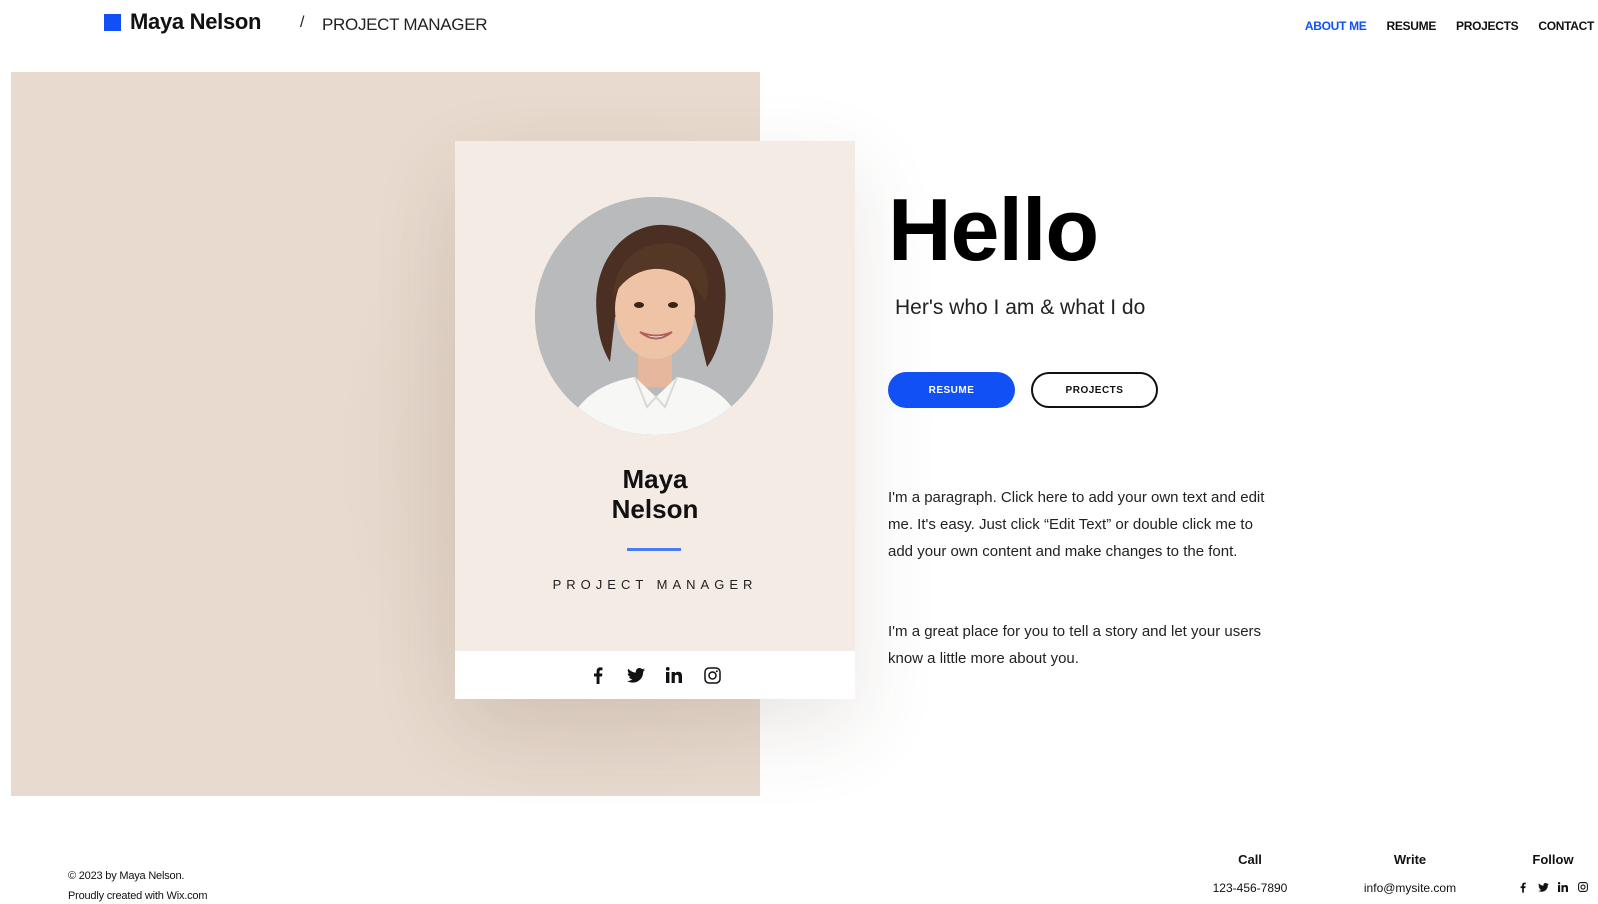  Describe the element at coordinates (951, 390) in the screenshot. I see `resume-button: RESUME` at that location.